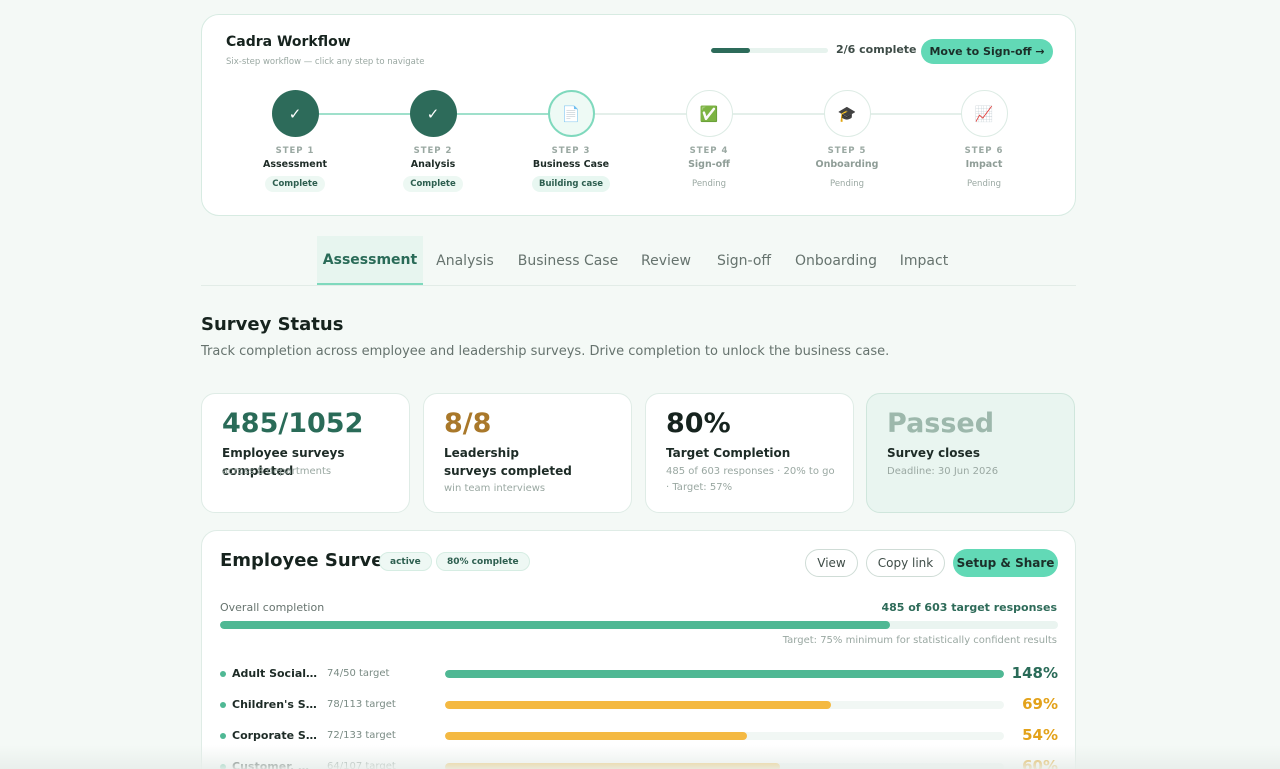 This screenshot has width=1280, height=769. I want to click on step-number: STEP 4, so click(709, 151).